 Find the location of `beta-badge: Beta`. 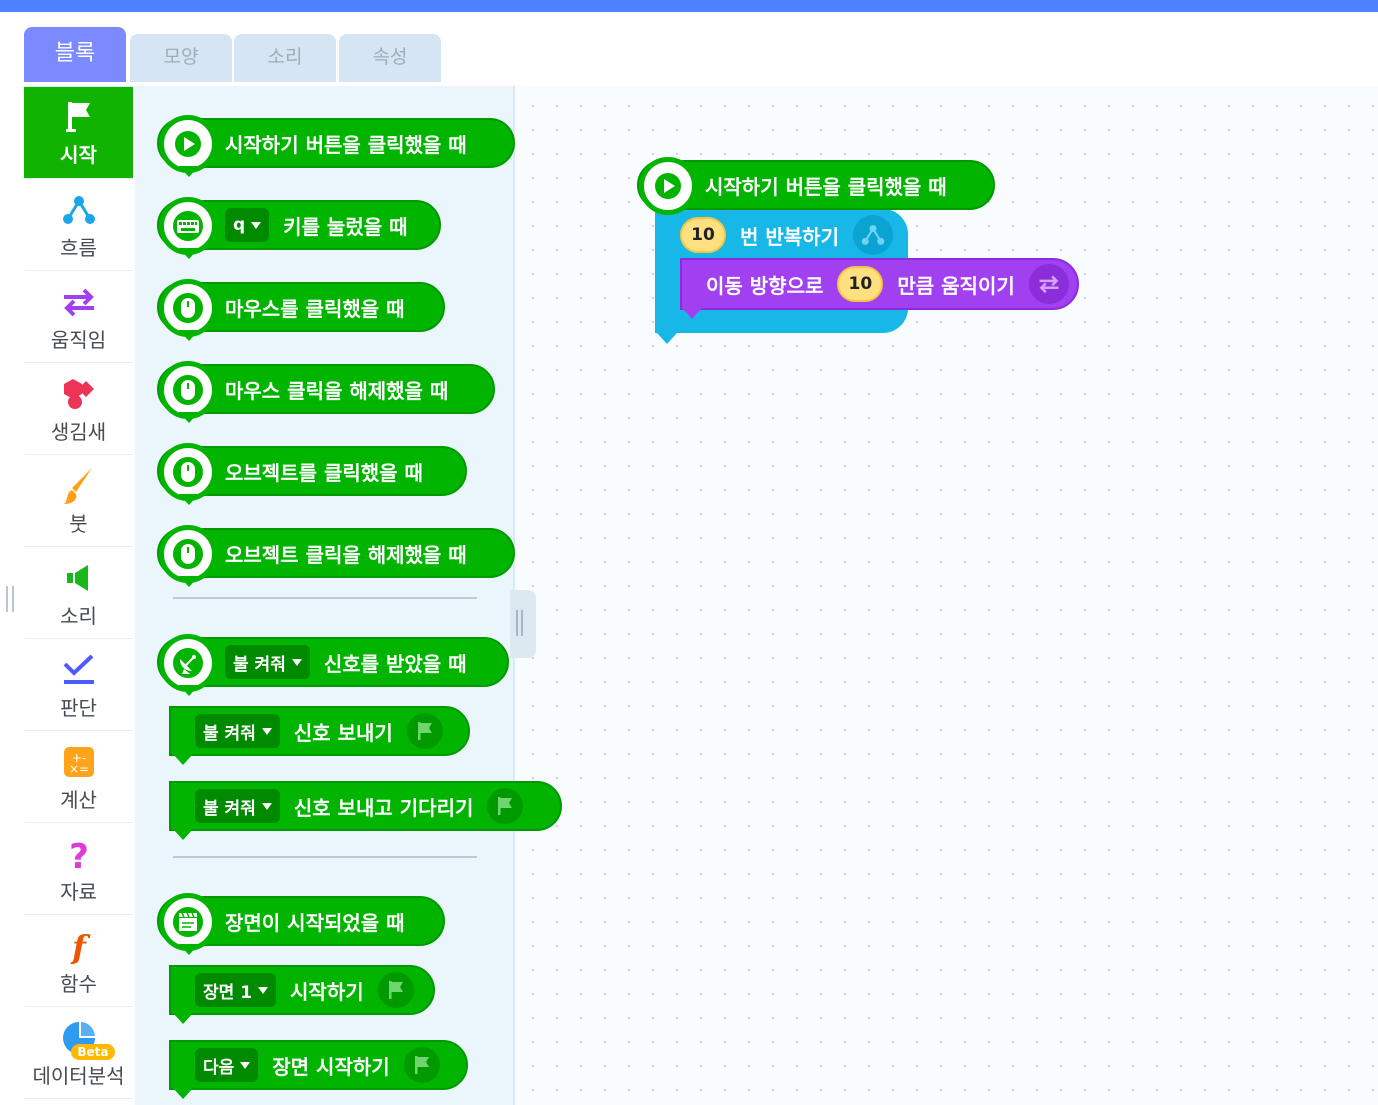

beta-badge: Beta is located at coordinates (93, 1051).